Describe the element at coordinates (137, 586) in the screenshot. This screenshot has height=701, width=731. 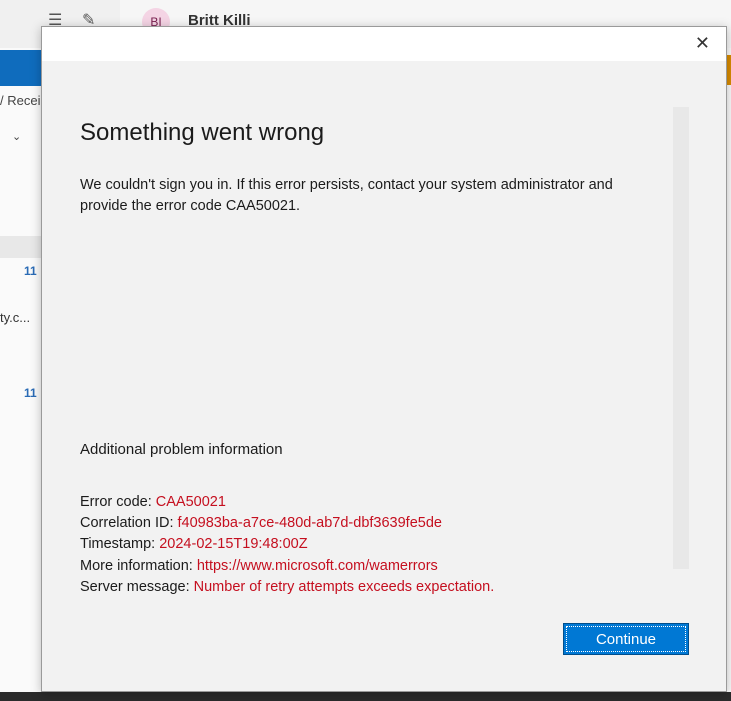
I see `detail-label: Server message:` at that location.